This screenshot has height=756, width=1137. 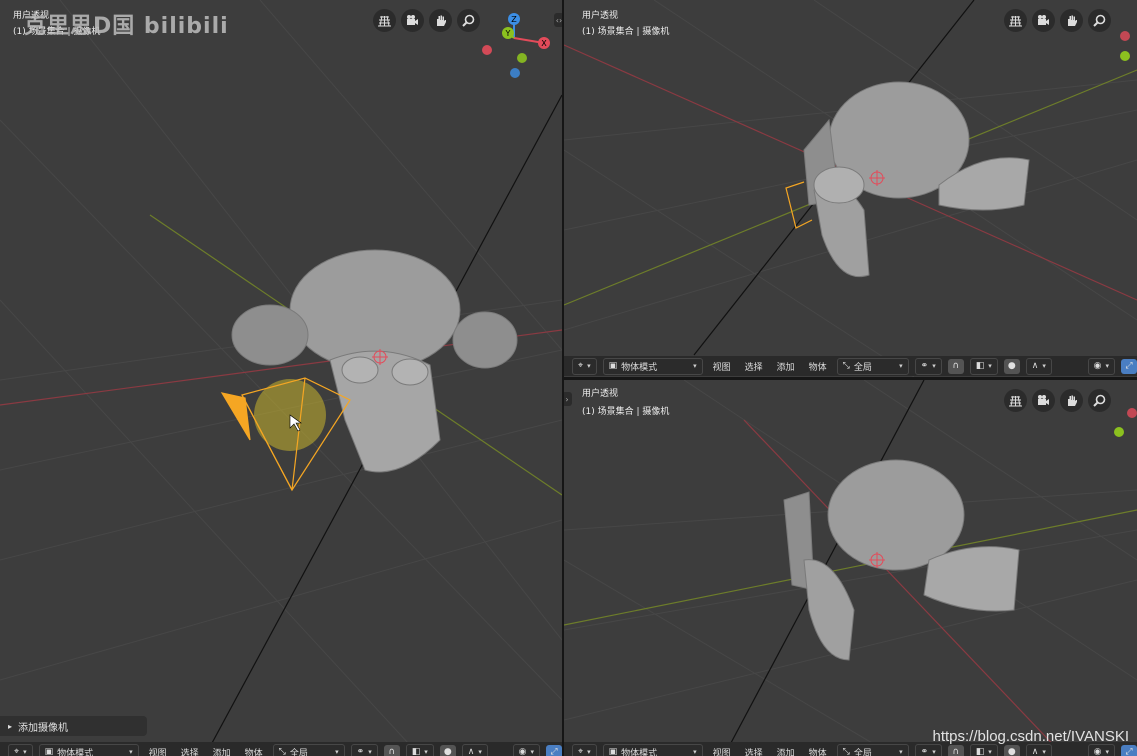 What do you see at coordinates (126, 26) in the screenshot?
I see `bilibili-watermark: 克里思D国 bilibili` at bounding box center [126, 26].